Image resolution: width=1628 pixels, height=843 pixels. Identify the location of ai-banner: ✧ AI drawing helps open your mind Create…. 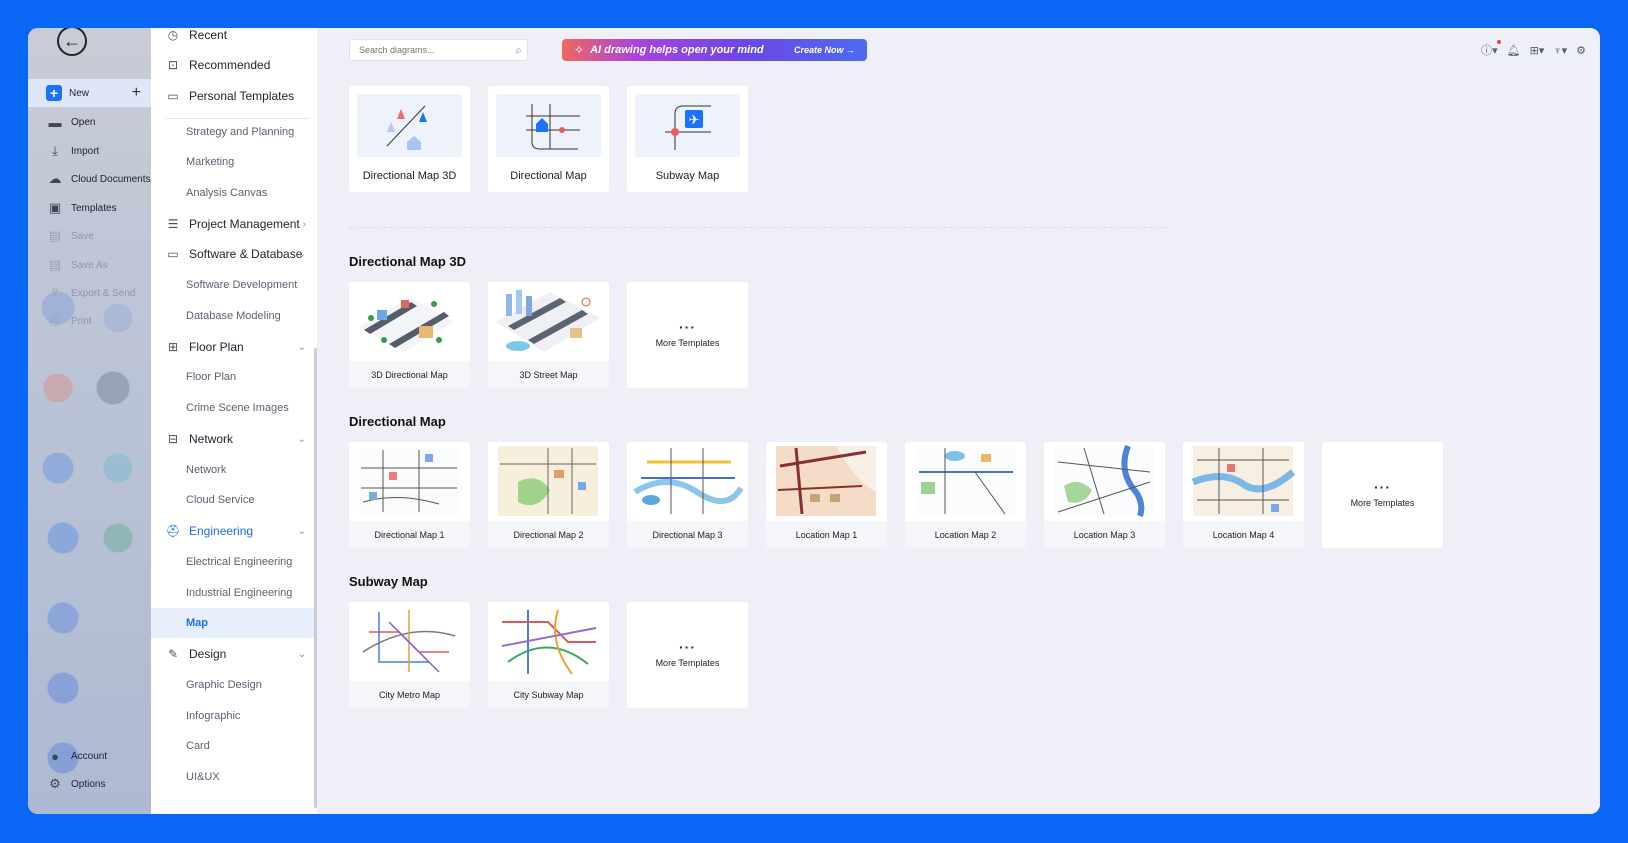
(714, 50).